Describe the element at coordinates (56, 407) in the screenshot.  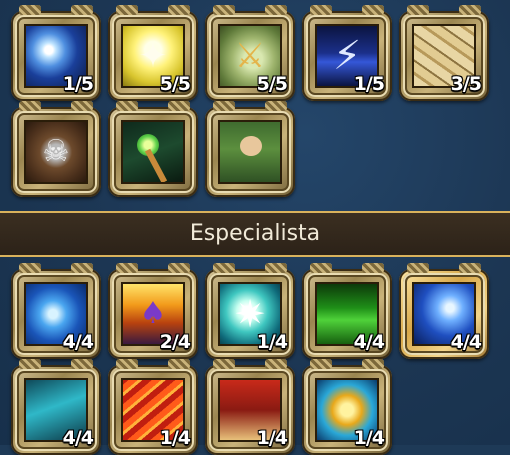
I see `skill-slot-cyan-wave: 4/4` at that location.